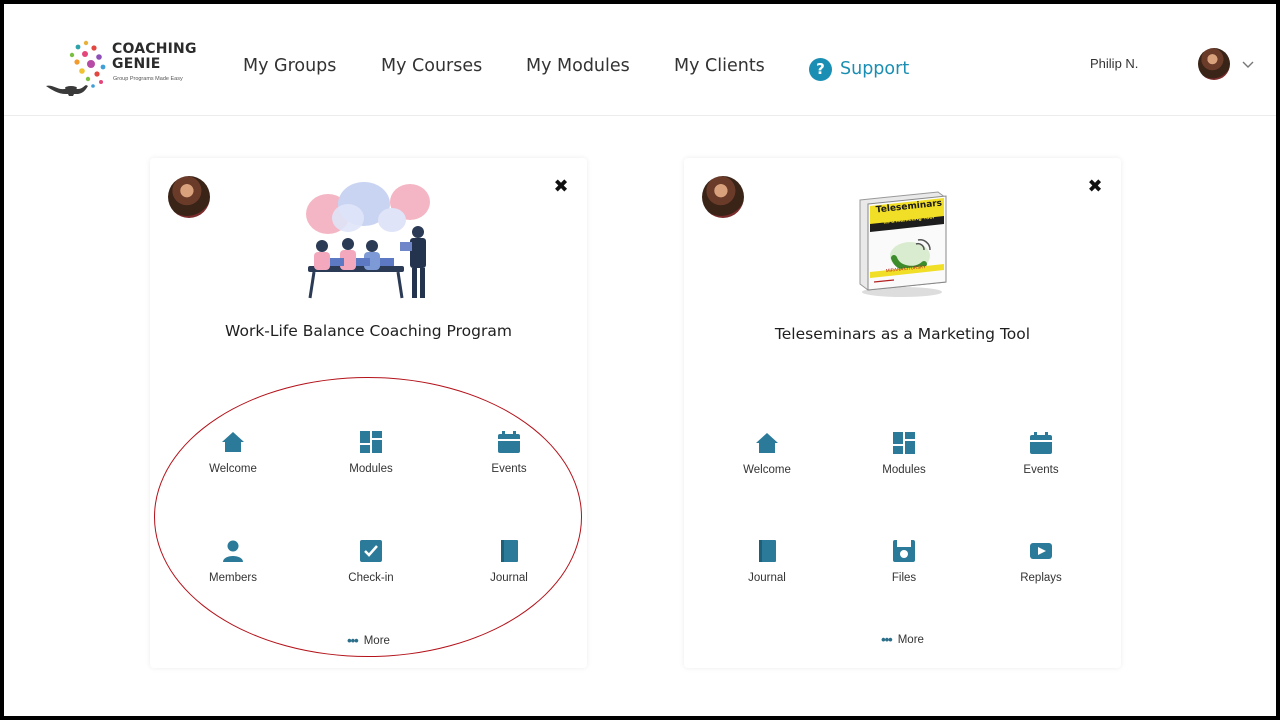 This screenshot has height=720, width=1280. Describe the element at coordinates (148, 79) in the screenshot. I see `logo-tagline: Group Programs Made Easy` at that location.